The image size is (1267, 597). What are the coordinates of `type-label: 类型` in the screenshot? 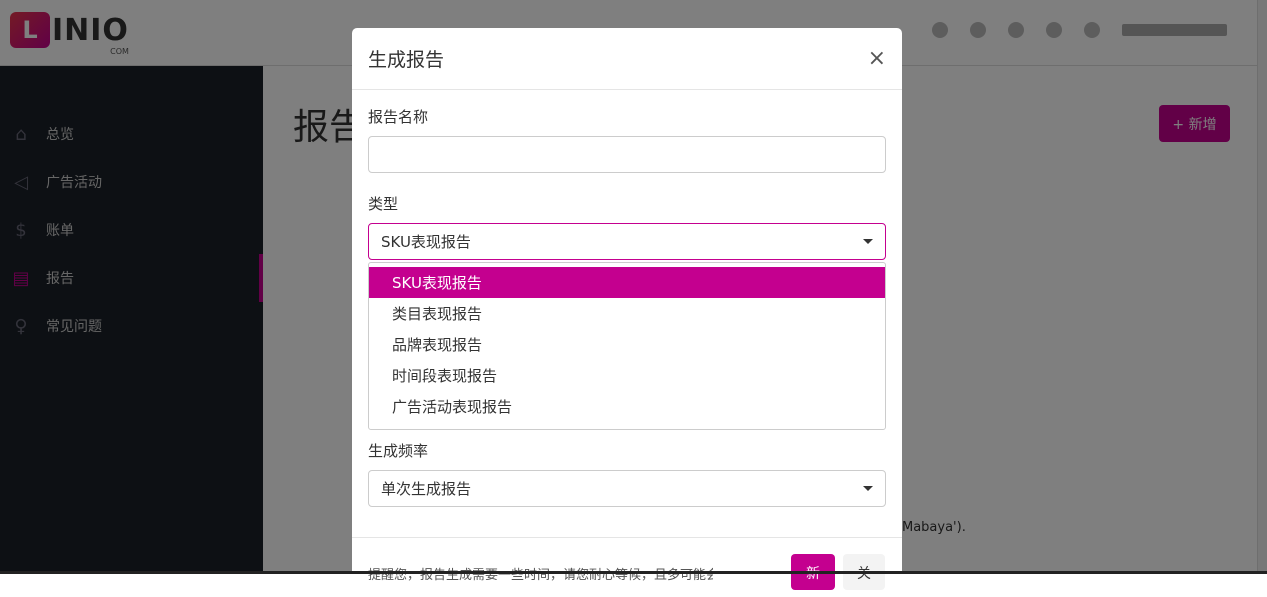 It's located at (383, 204).